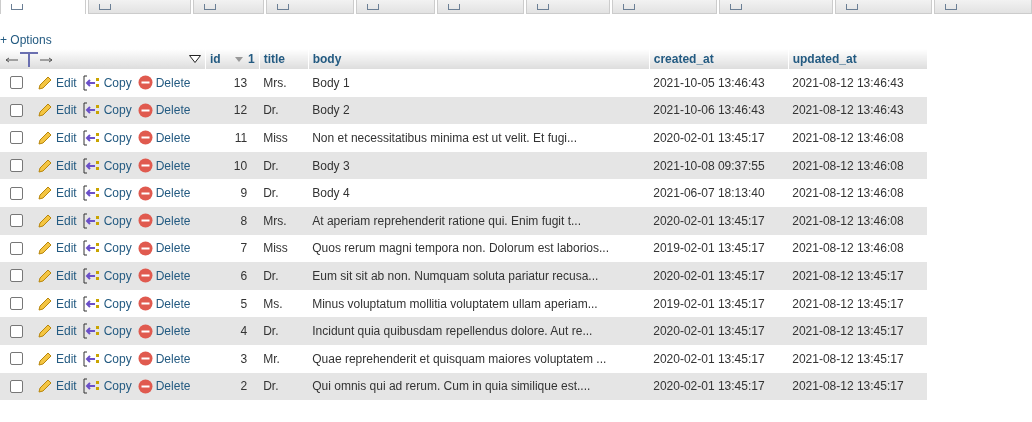  What do you see at coordinates (719, 59) in the screenshot?
I see `column-header: created_at` at bounding box center [719, 59].